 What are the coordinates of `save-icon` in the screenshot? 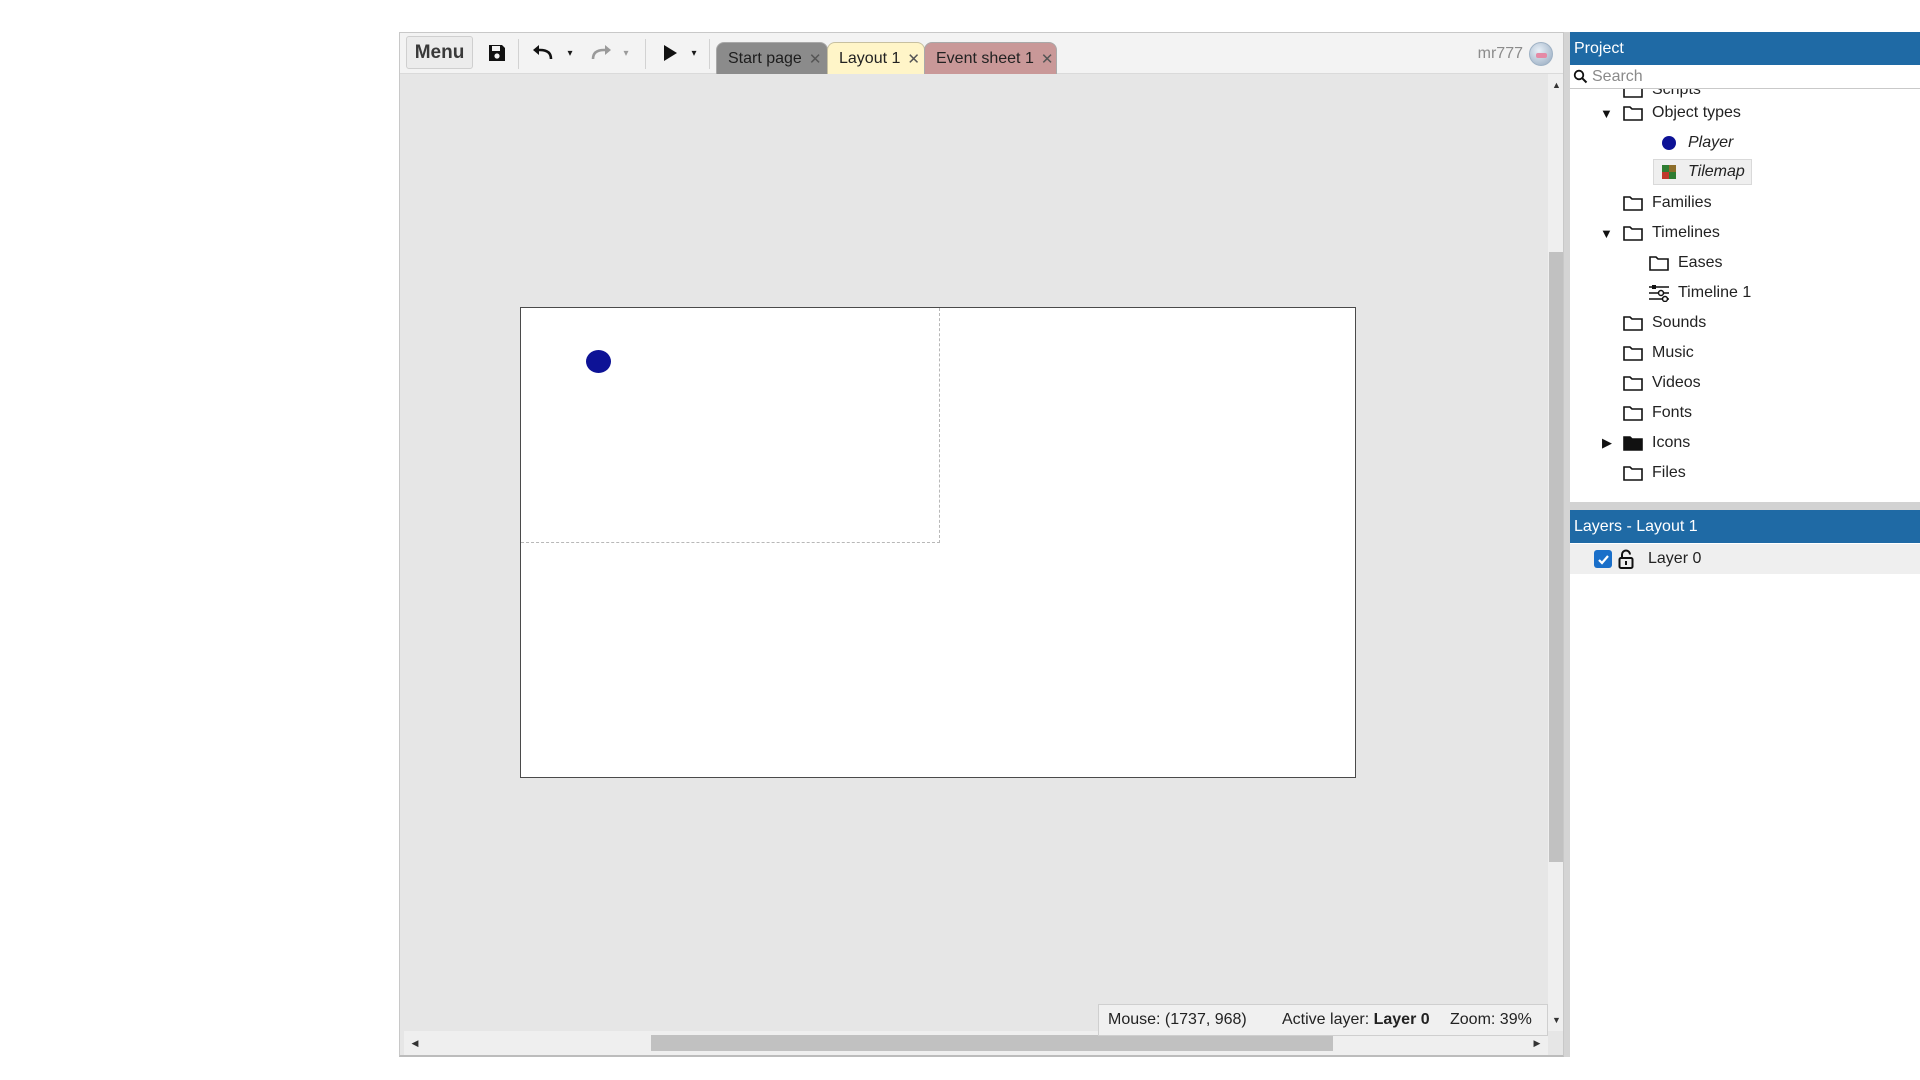 It's located at (497, 53).